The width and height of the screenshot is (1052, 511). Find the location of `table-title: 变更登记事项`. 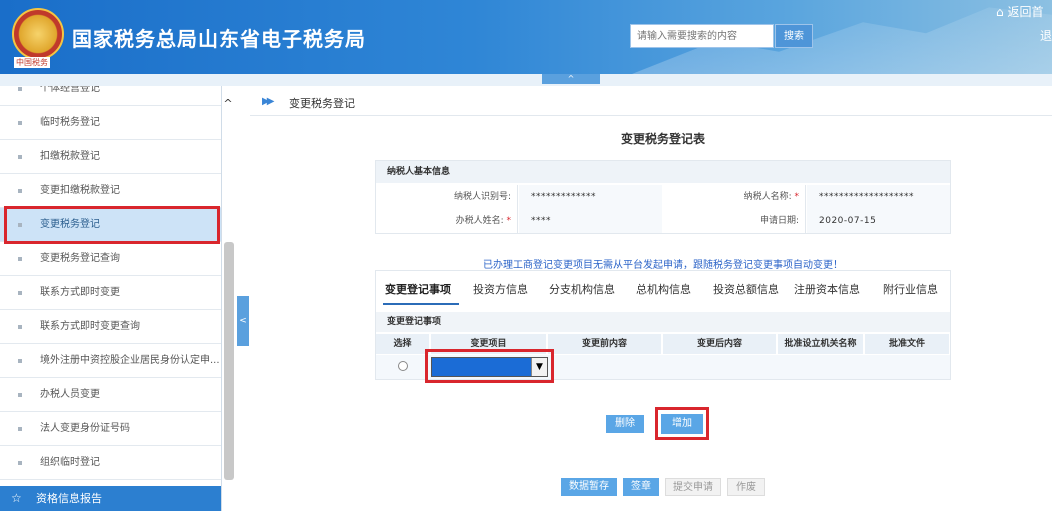

table-title: 变更登记事项 is located at coordinates (663, 322).